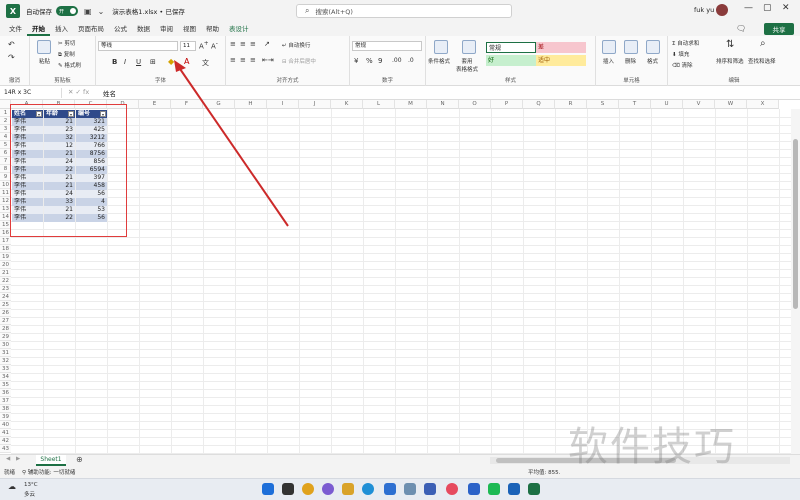 Image resolution: width=800 pixels, height=500 pixels. I want to click on weather-temp: 13°C, so click(31, 485).